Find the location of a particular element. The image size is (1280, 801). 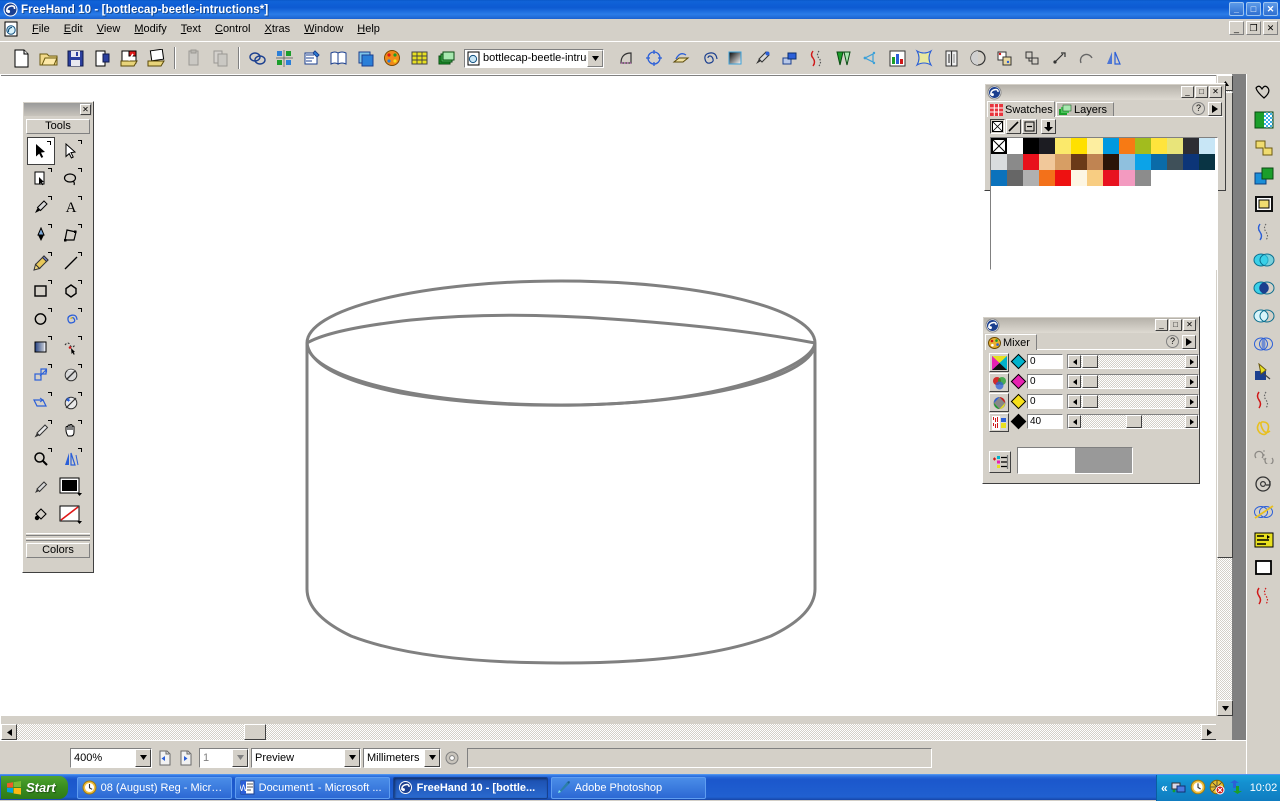

text-tool: A is located at coordinates (71, 207).